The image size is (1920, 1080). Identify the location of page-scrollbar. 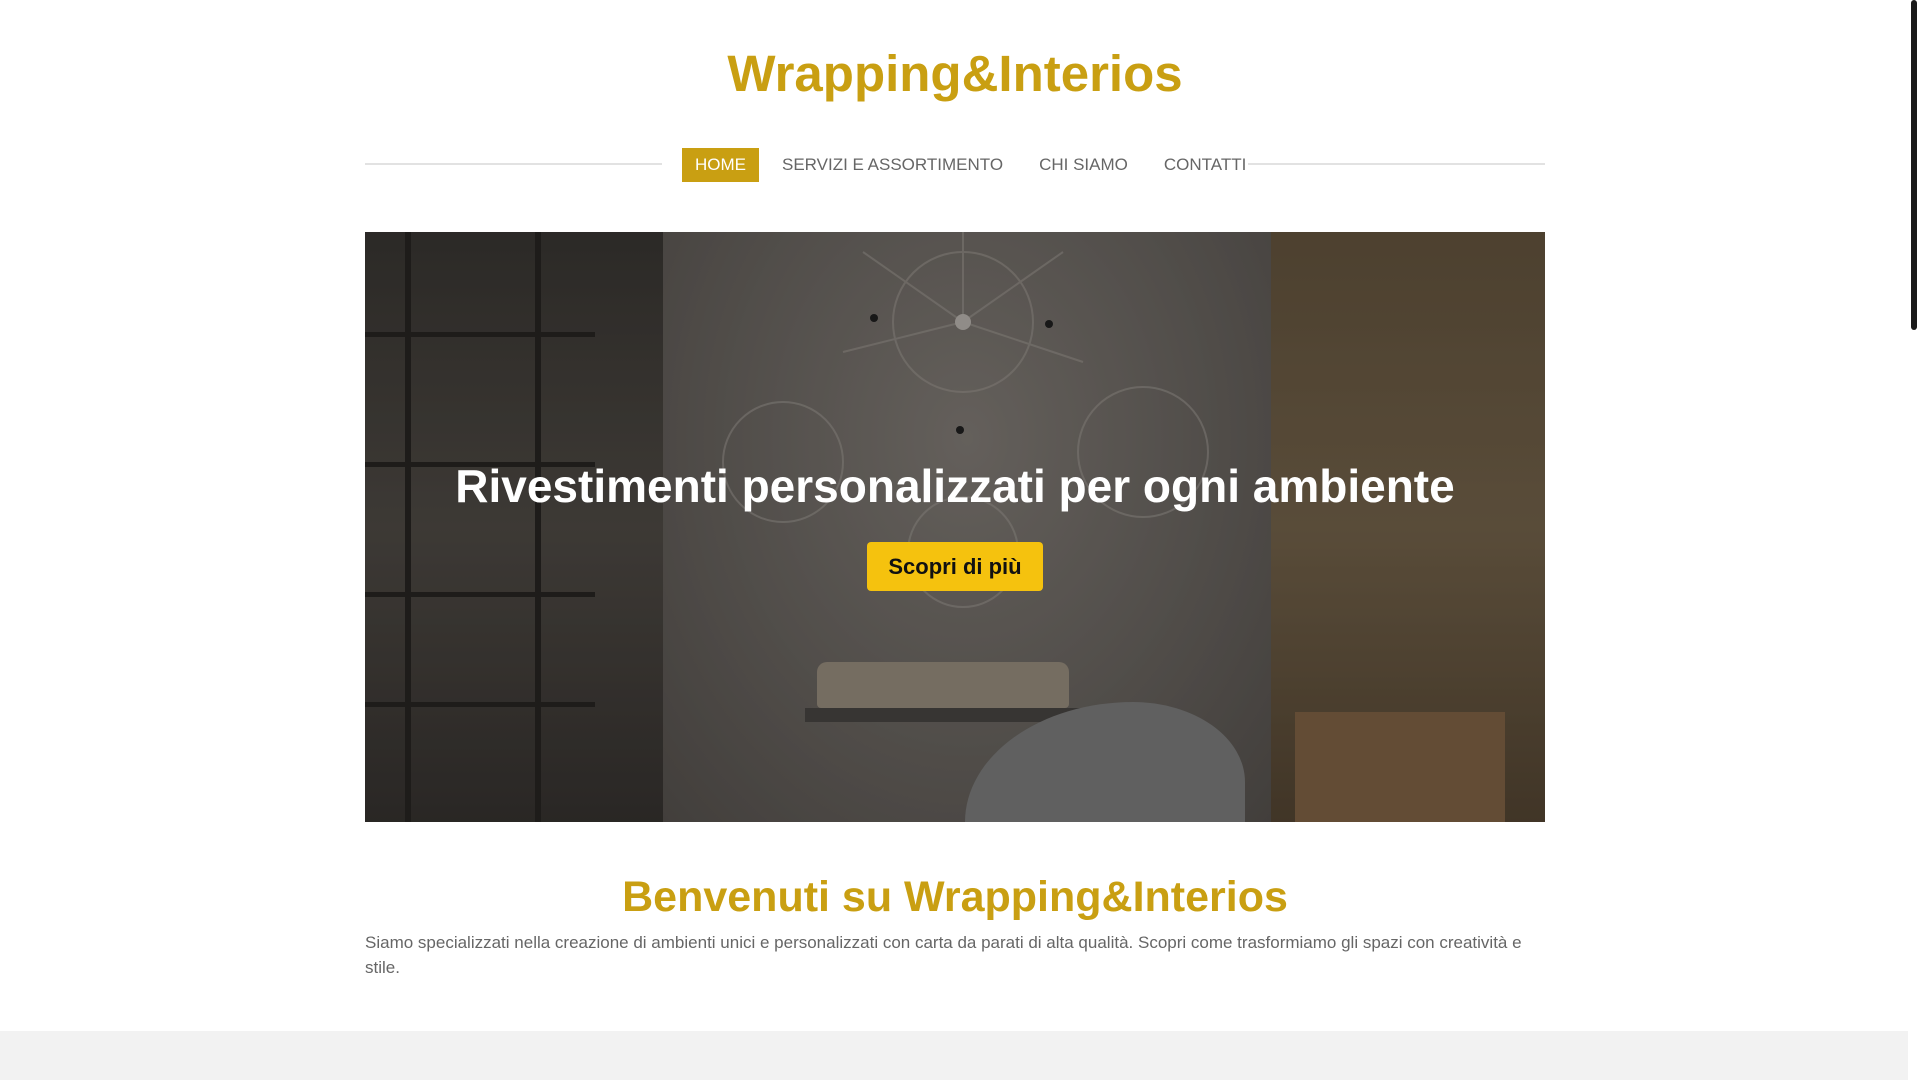
(1914, 540).